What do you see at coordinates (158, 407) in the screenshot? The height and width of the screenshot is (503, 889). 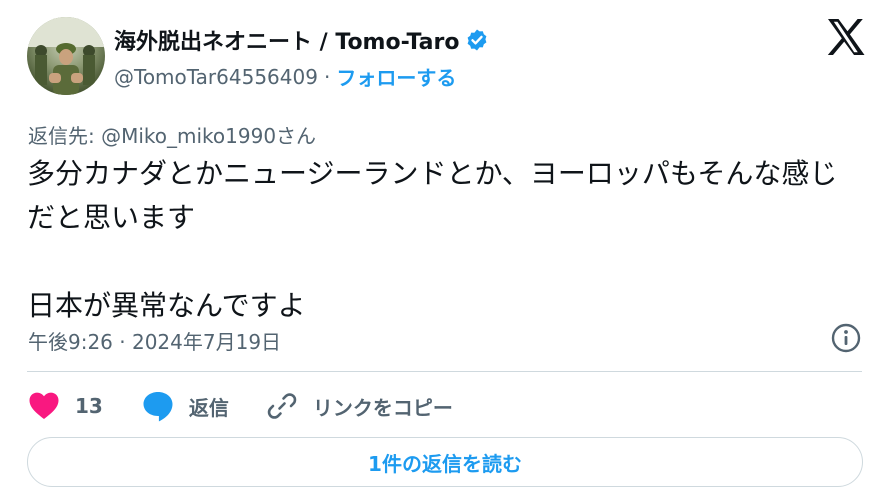 I see `speech-bubble-icon` at bounding box center [158, 407].